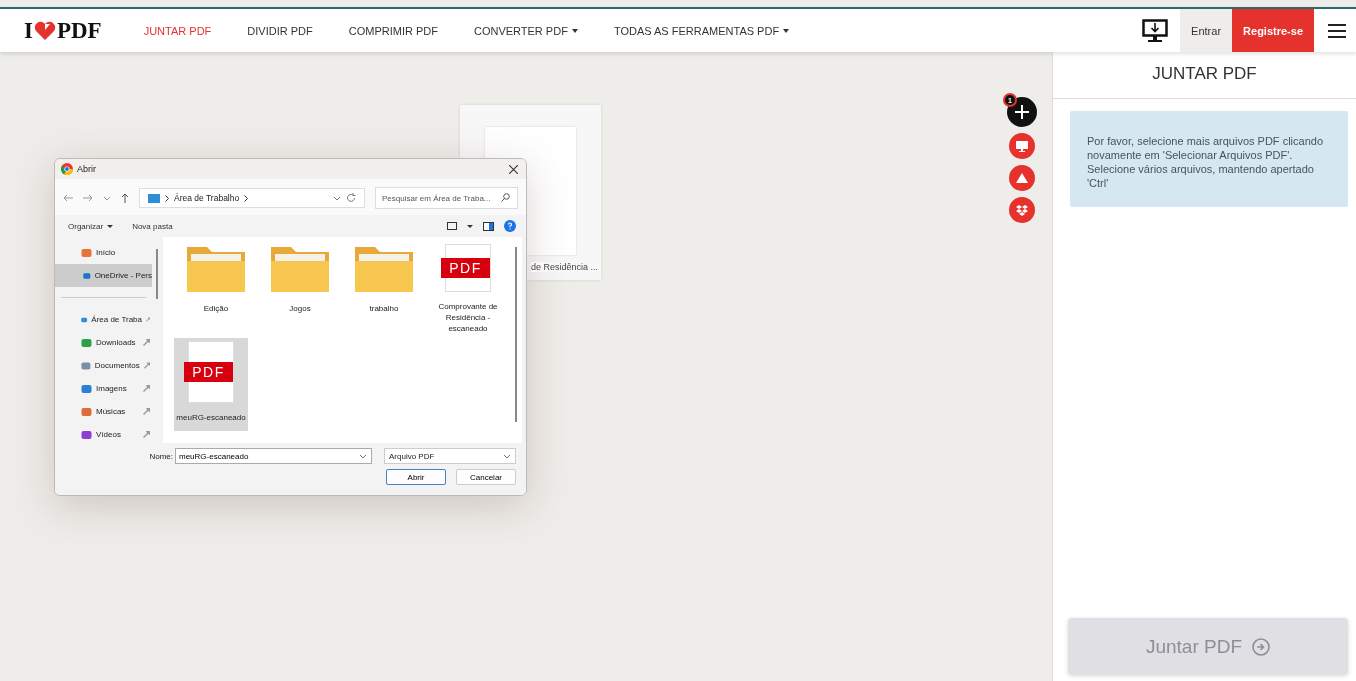  What do you see at coordinates (211, 417) in the screenshot?
I see `file-name: meuRG-escaneado` at bounding box center [211, 417].